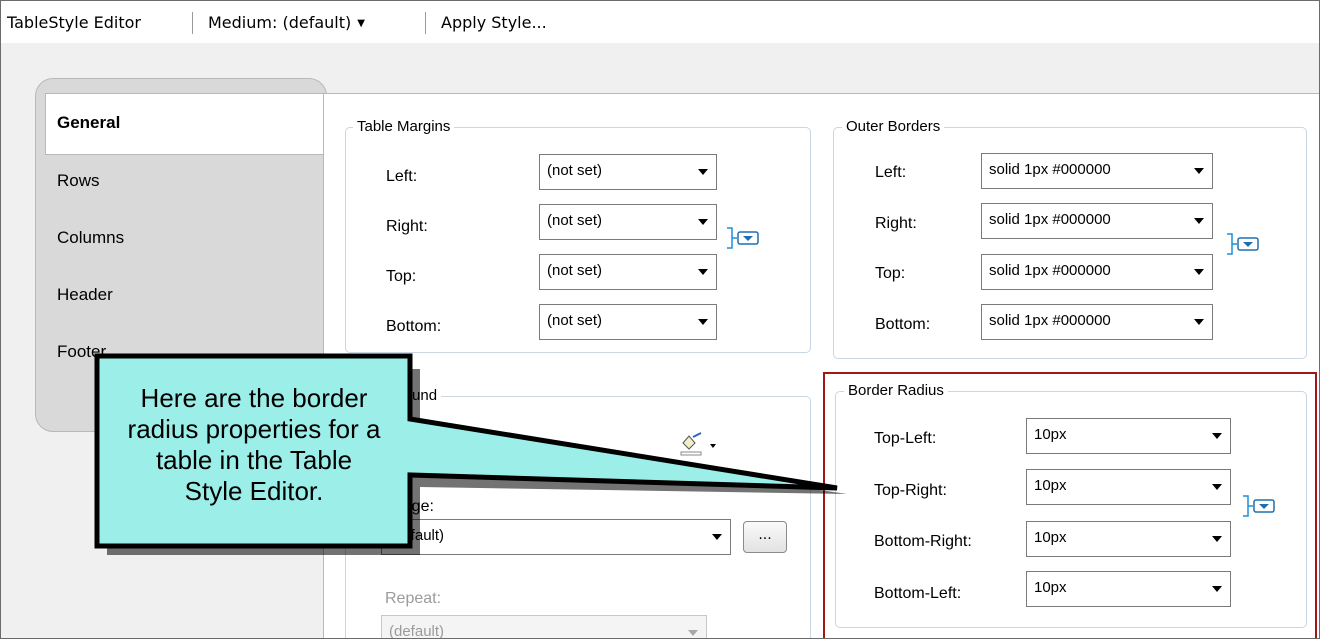 This screenshot has height=639, width=1320. Describe the element at coordinates (254, 460) in the screenshot. I see `callout-line: table in the Table` at that location.